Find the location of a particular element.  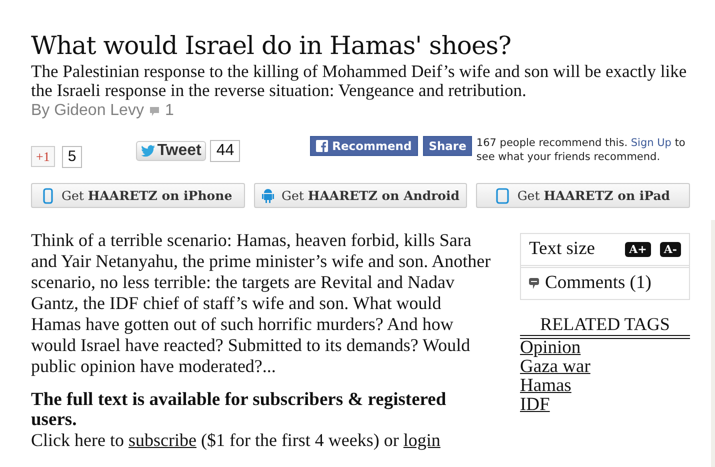

byline: By Gideon Levy is located at coordinates (87, 111).